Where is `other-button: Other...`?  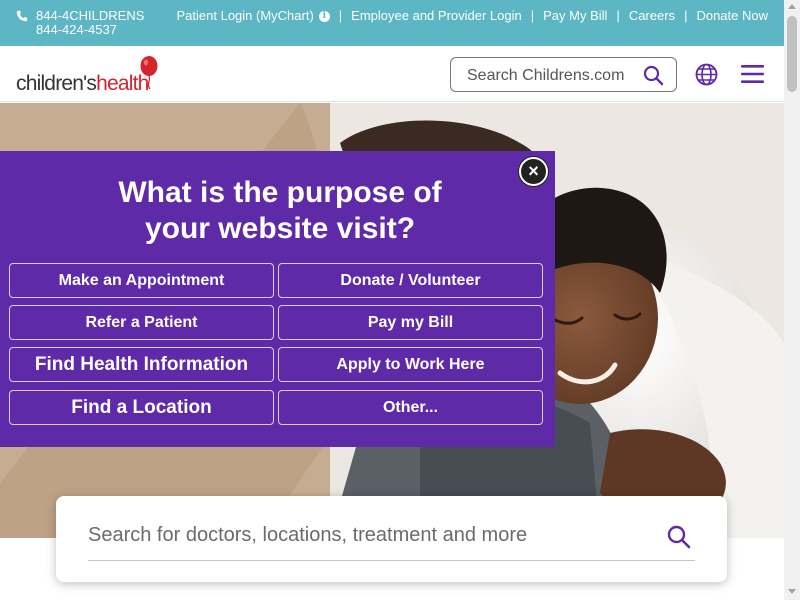
other-button: Other... is located at coordinates (410, 407).